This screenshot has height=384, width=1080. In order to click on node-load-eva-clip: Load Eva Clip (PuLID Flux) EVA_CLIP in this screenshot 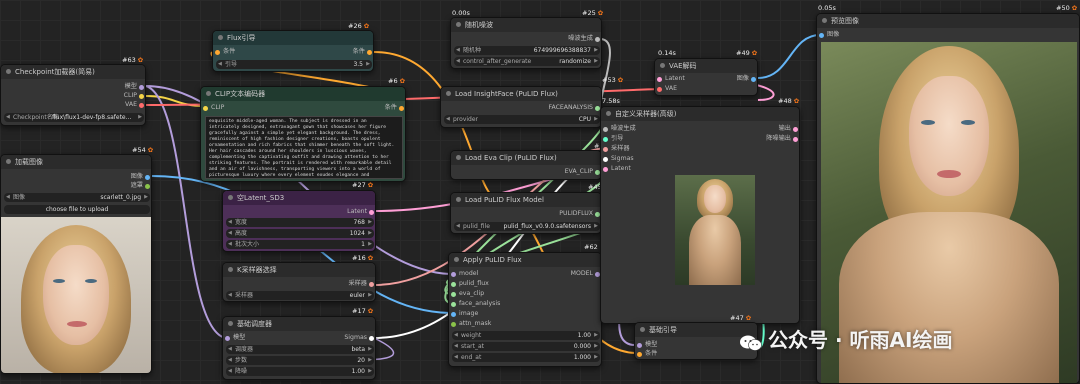, I will do `click(526, 165)`.